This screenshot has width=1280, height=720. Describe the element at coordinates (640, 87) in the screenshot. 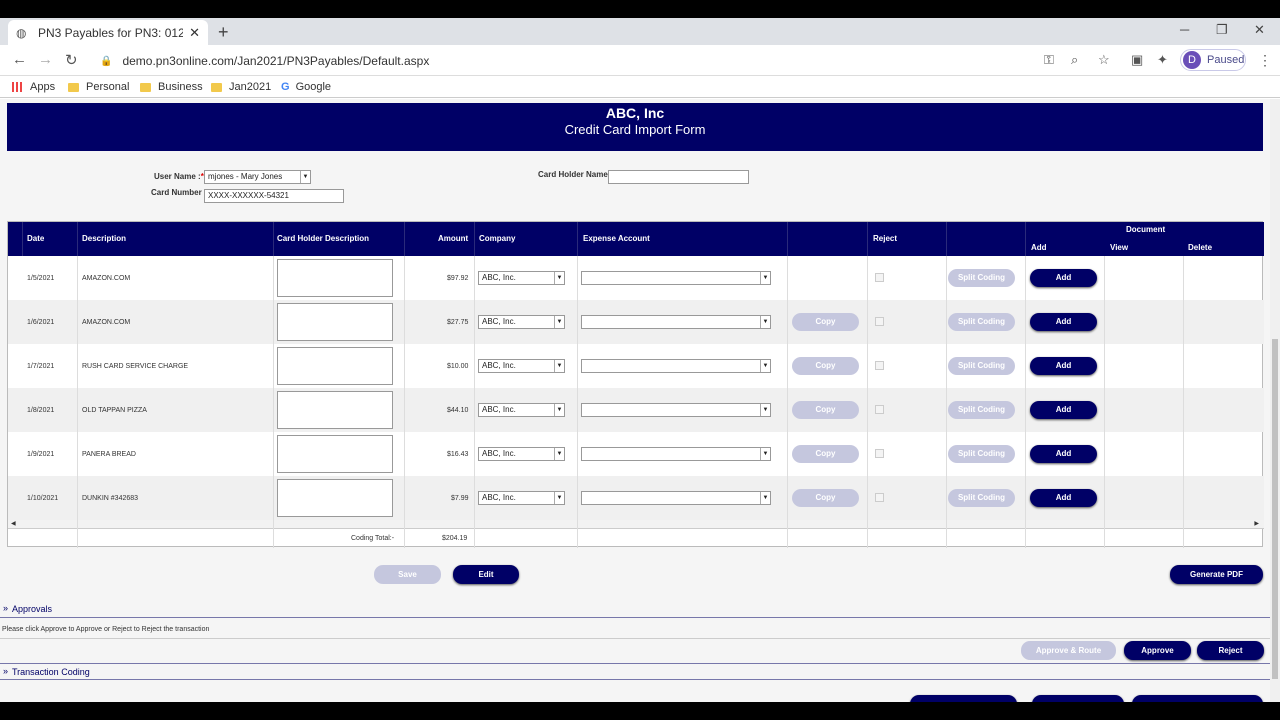

I see `bookmarks-bar: Apps Personal Business Jan2021 G Google` at that location.